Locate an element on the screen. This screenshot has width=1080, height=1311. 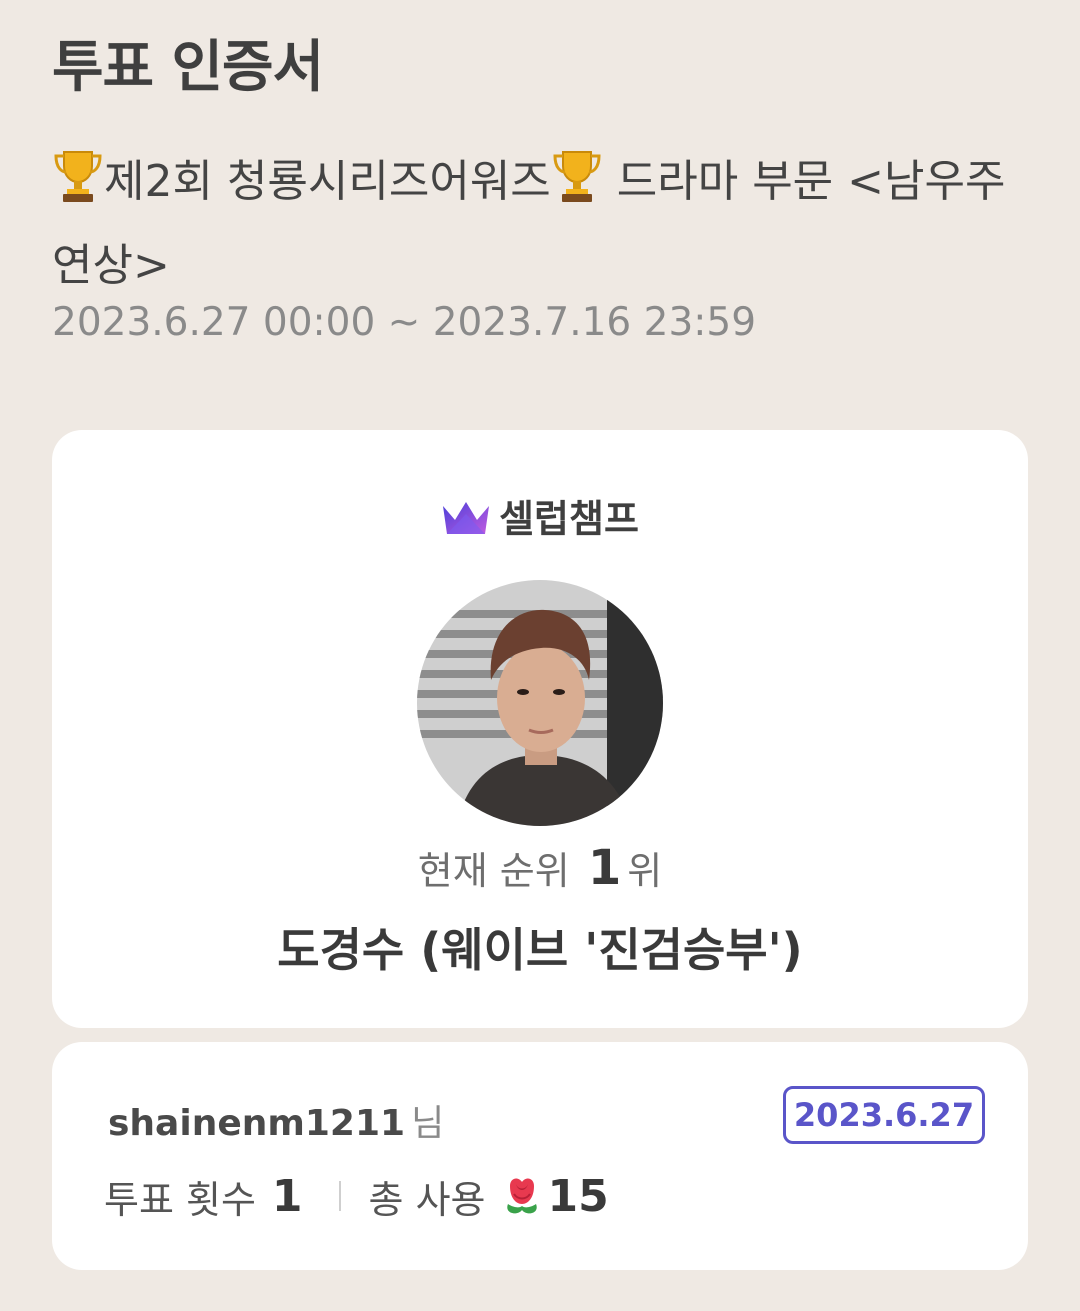
total-used-value: 15 is located at coordinates (578, 1196).